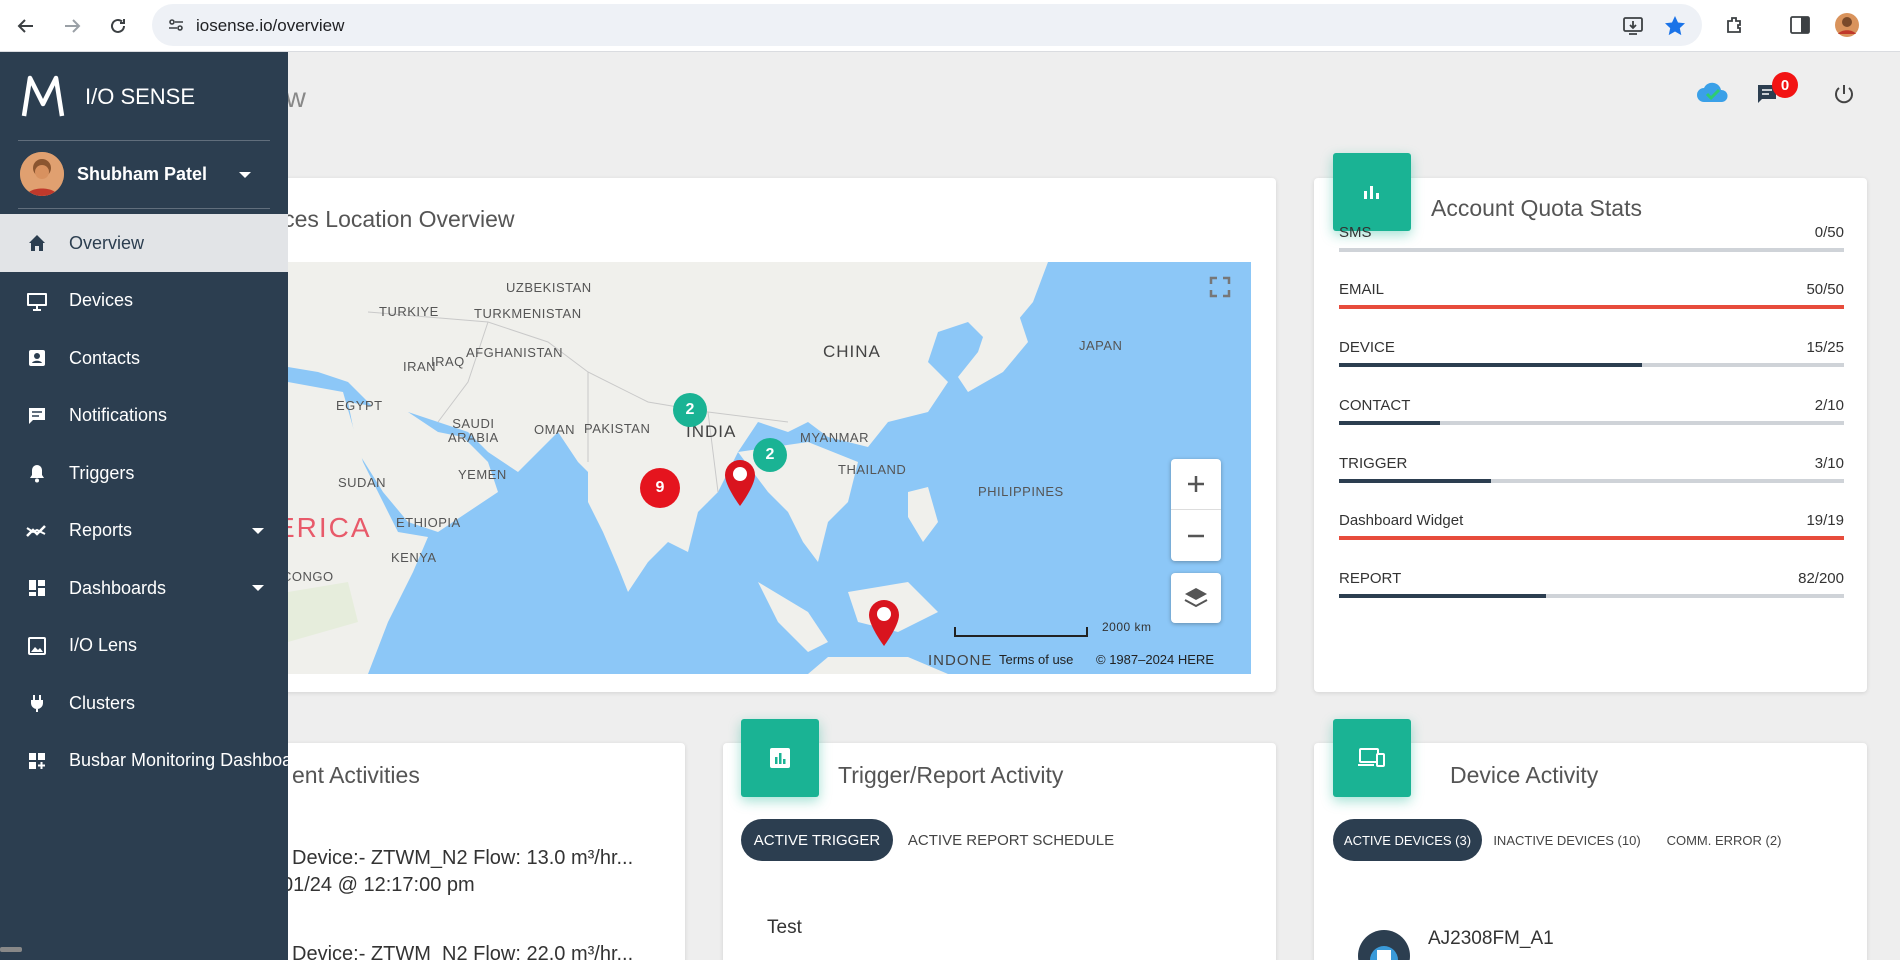 The height and width of the screenshot is (960, 1900). I want to click on terms-of-use-link: Terms of use, so click(1036, 659).